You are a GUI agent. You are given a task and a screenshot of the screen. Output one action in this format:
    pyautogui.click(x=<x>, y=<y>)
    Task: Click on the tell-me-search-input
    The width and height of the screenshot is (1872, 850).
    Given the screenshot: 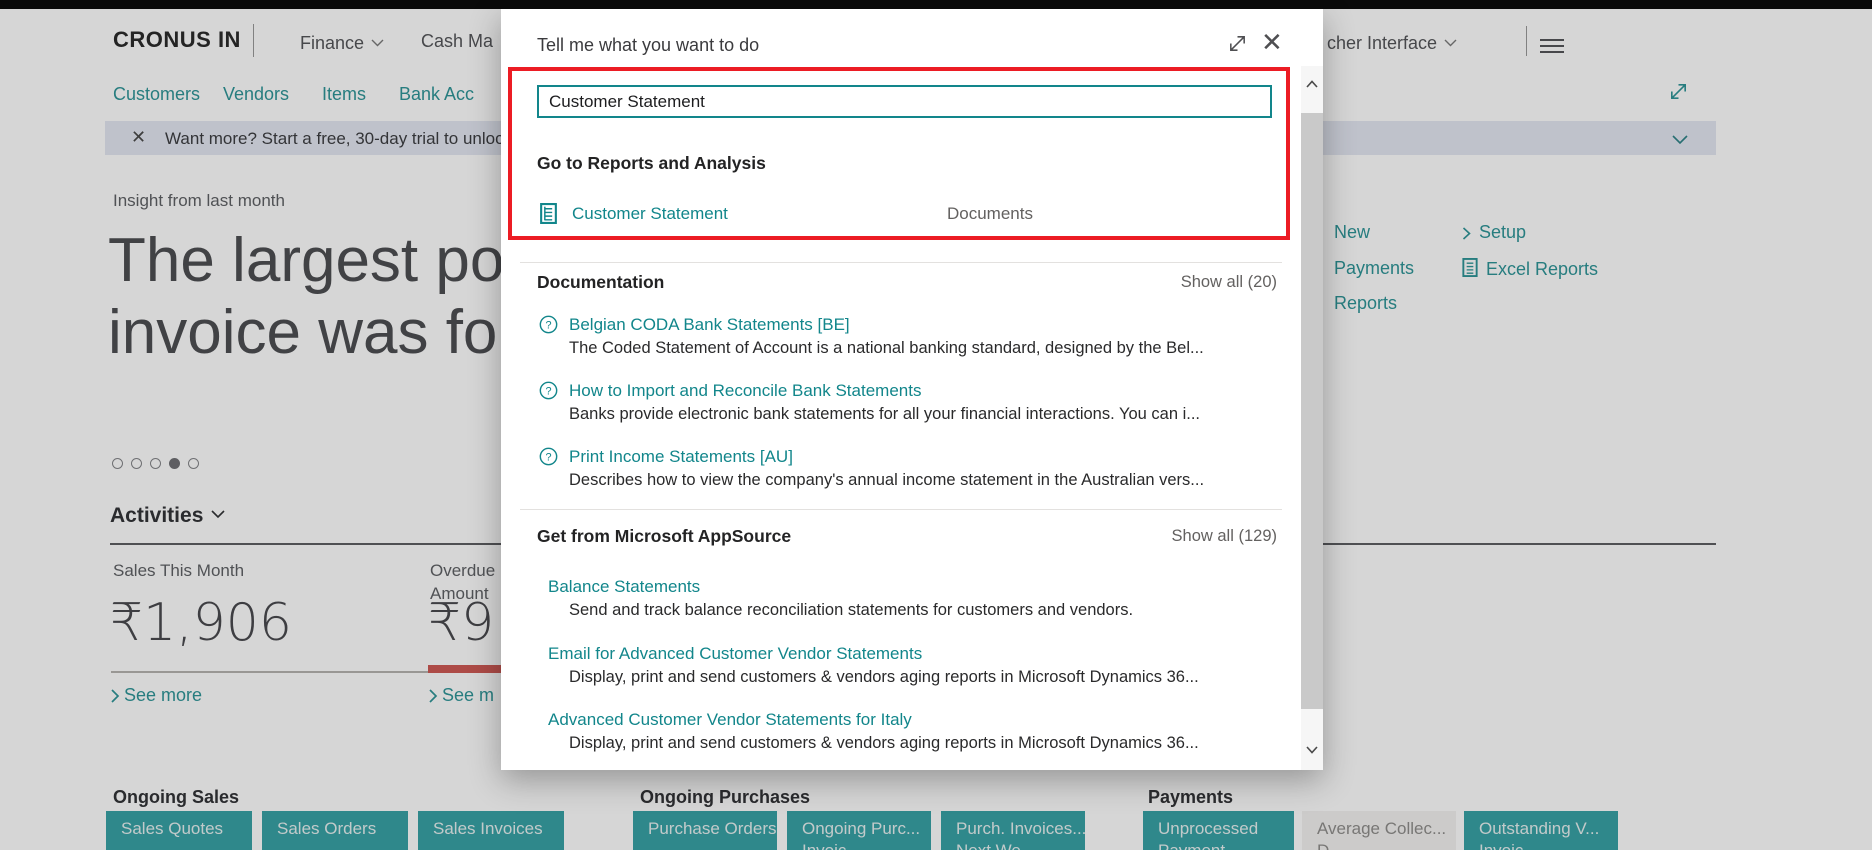 What is the action you would take?
    pyautogui.click(x=904, y=101)
    